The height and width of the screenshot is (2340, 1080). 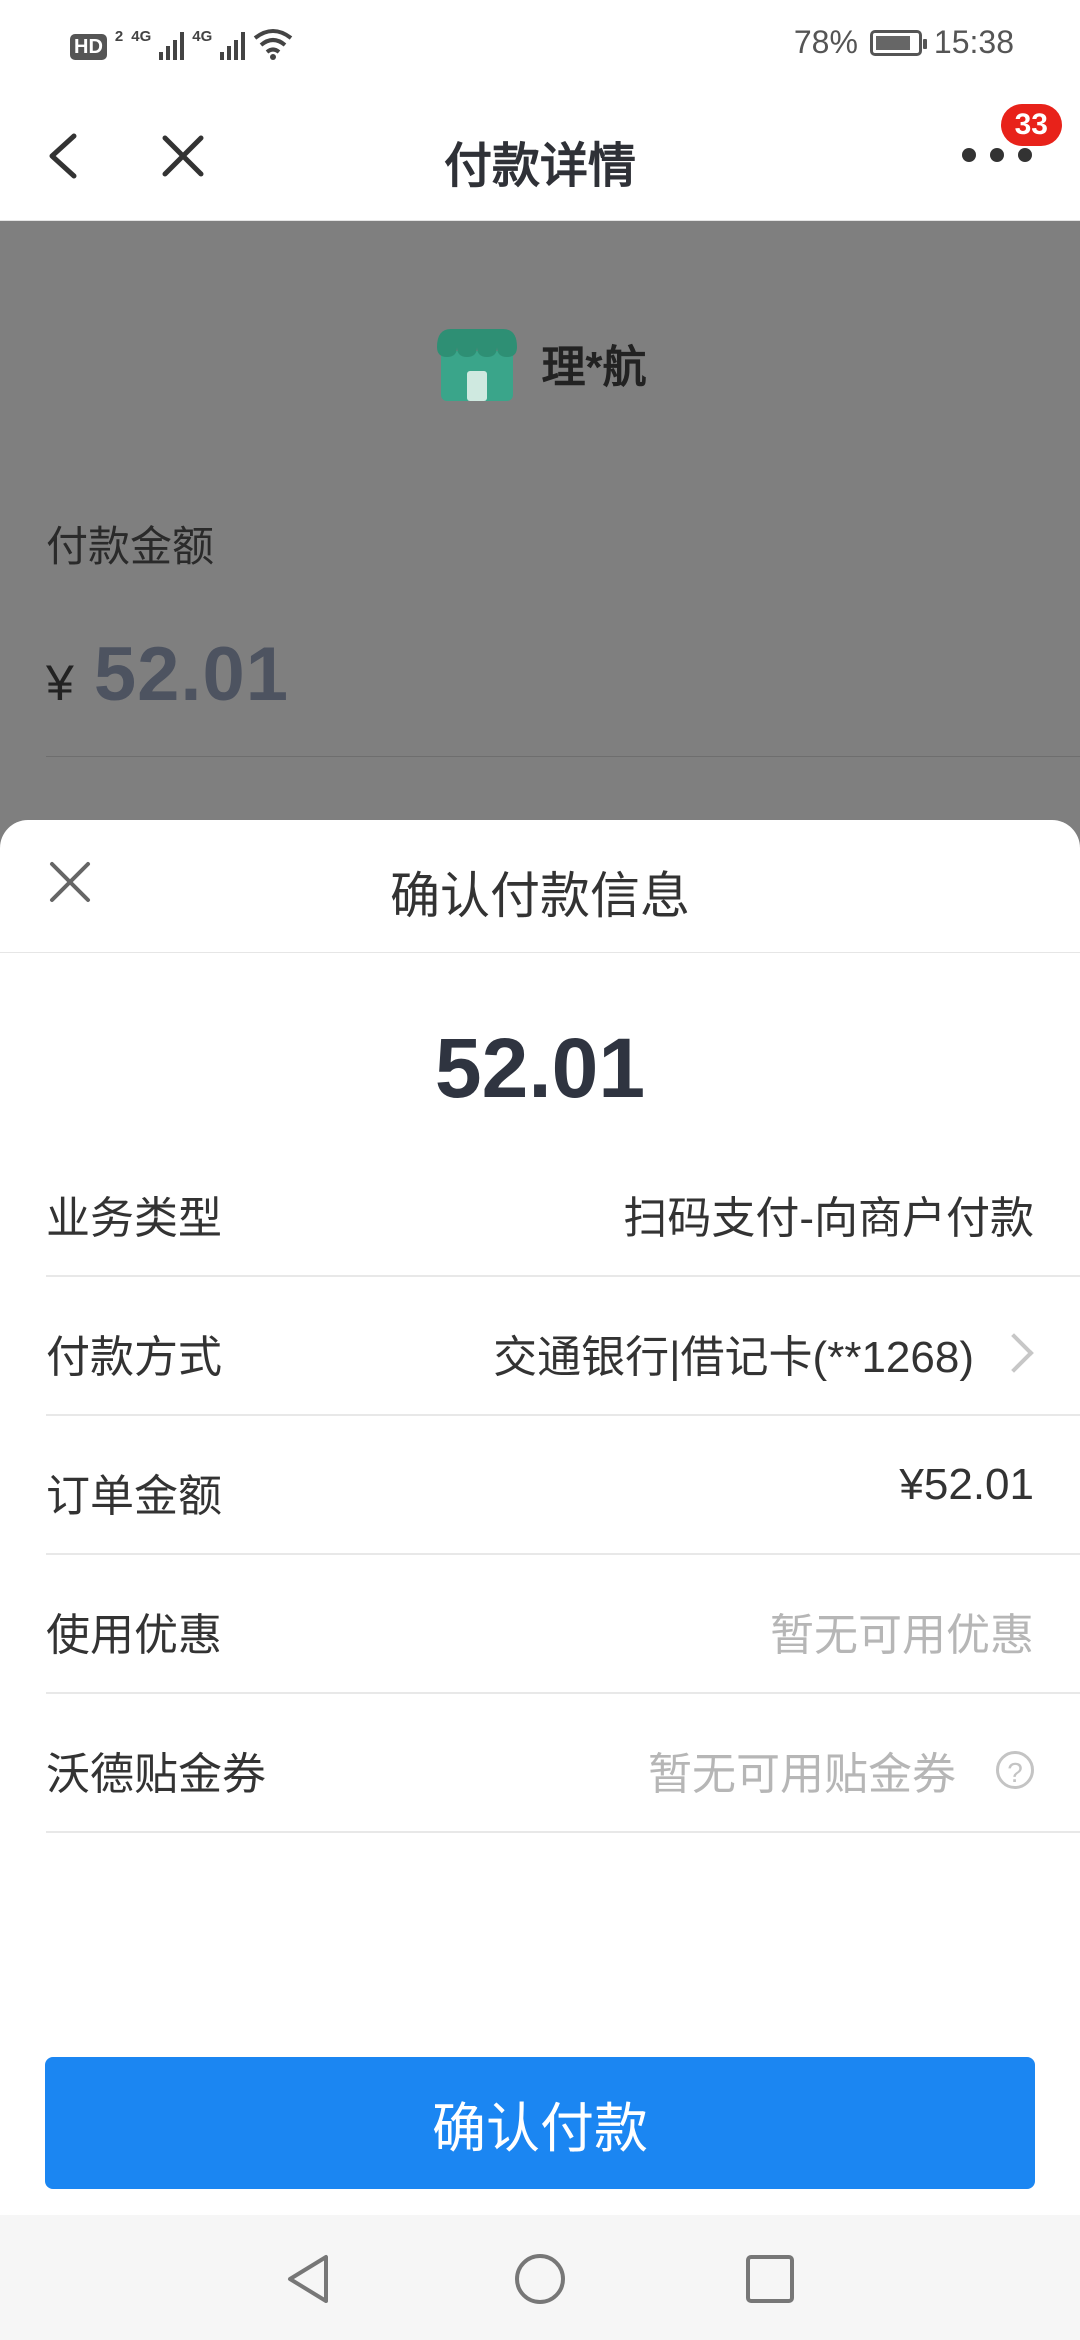 What do you see at coordinates (134, 1218) in the screenshot?
I see `row-label: 业务类型` at bounding box center [134, 1218].